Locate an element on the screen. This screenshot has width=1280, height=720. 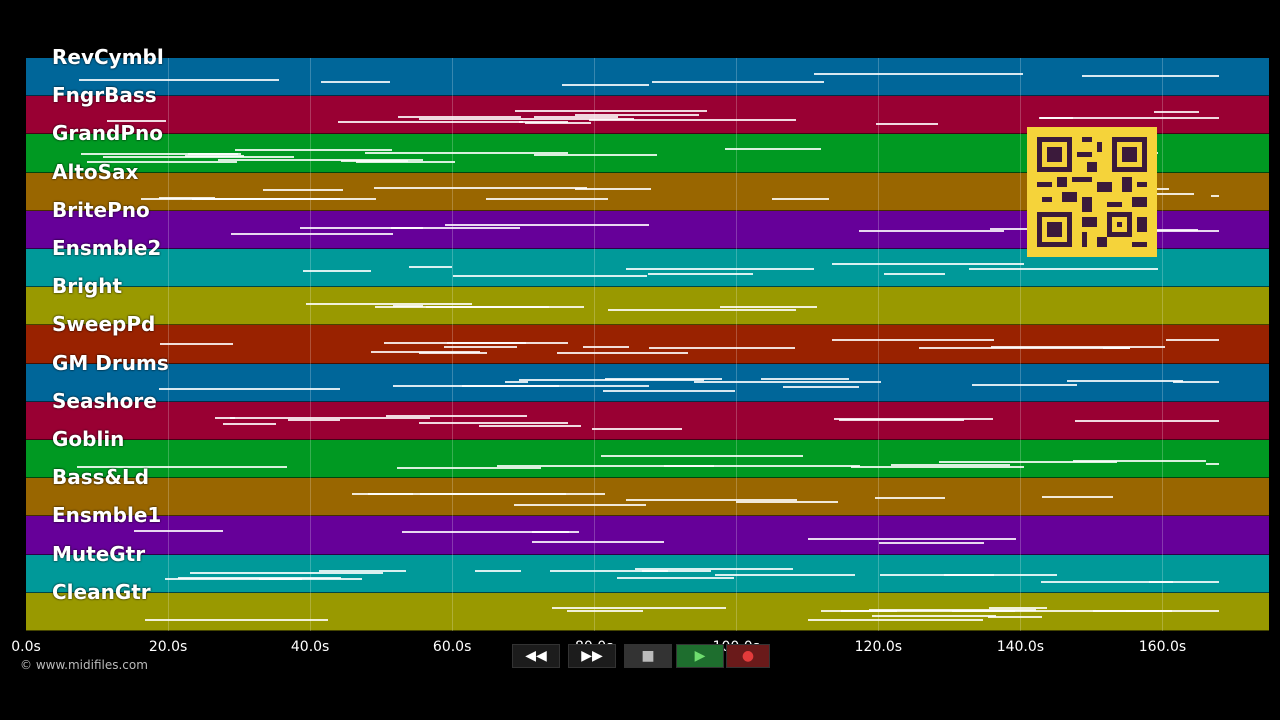
track-label: GM Drums is located at coordinates (110, 362).